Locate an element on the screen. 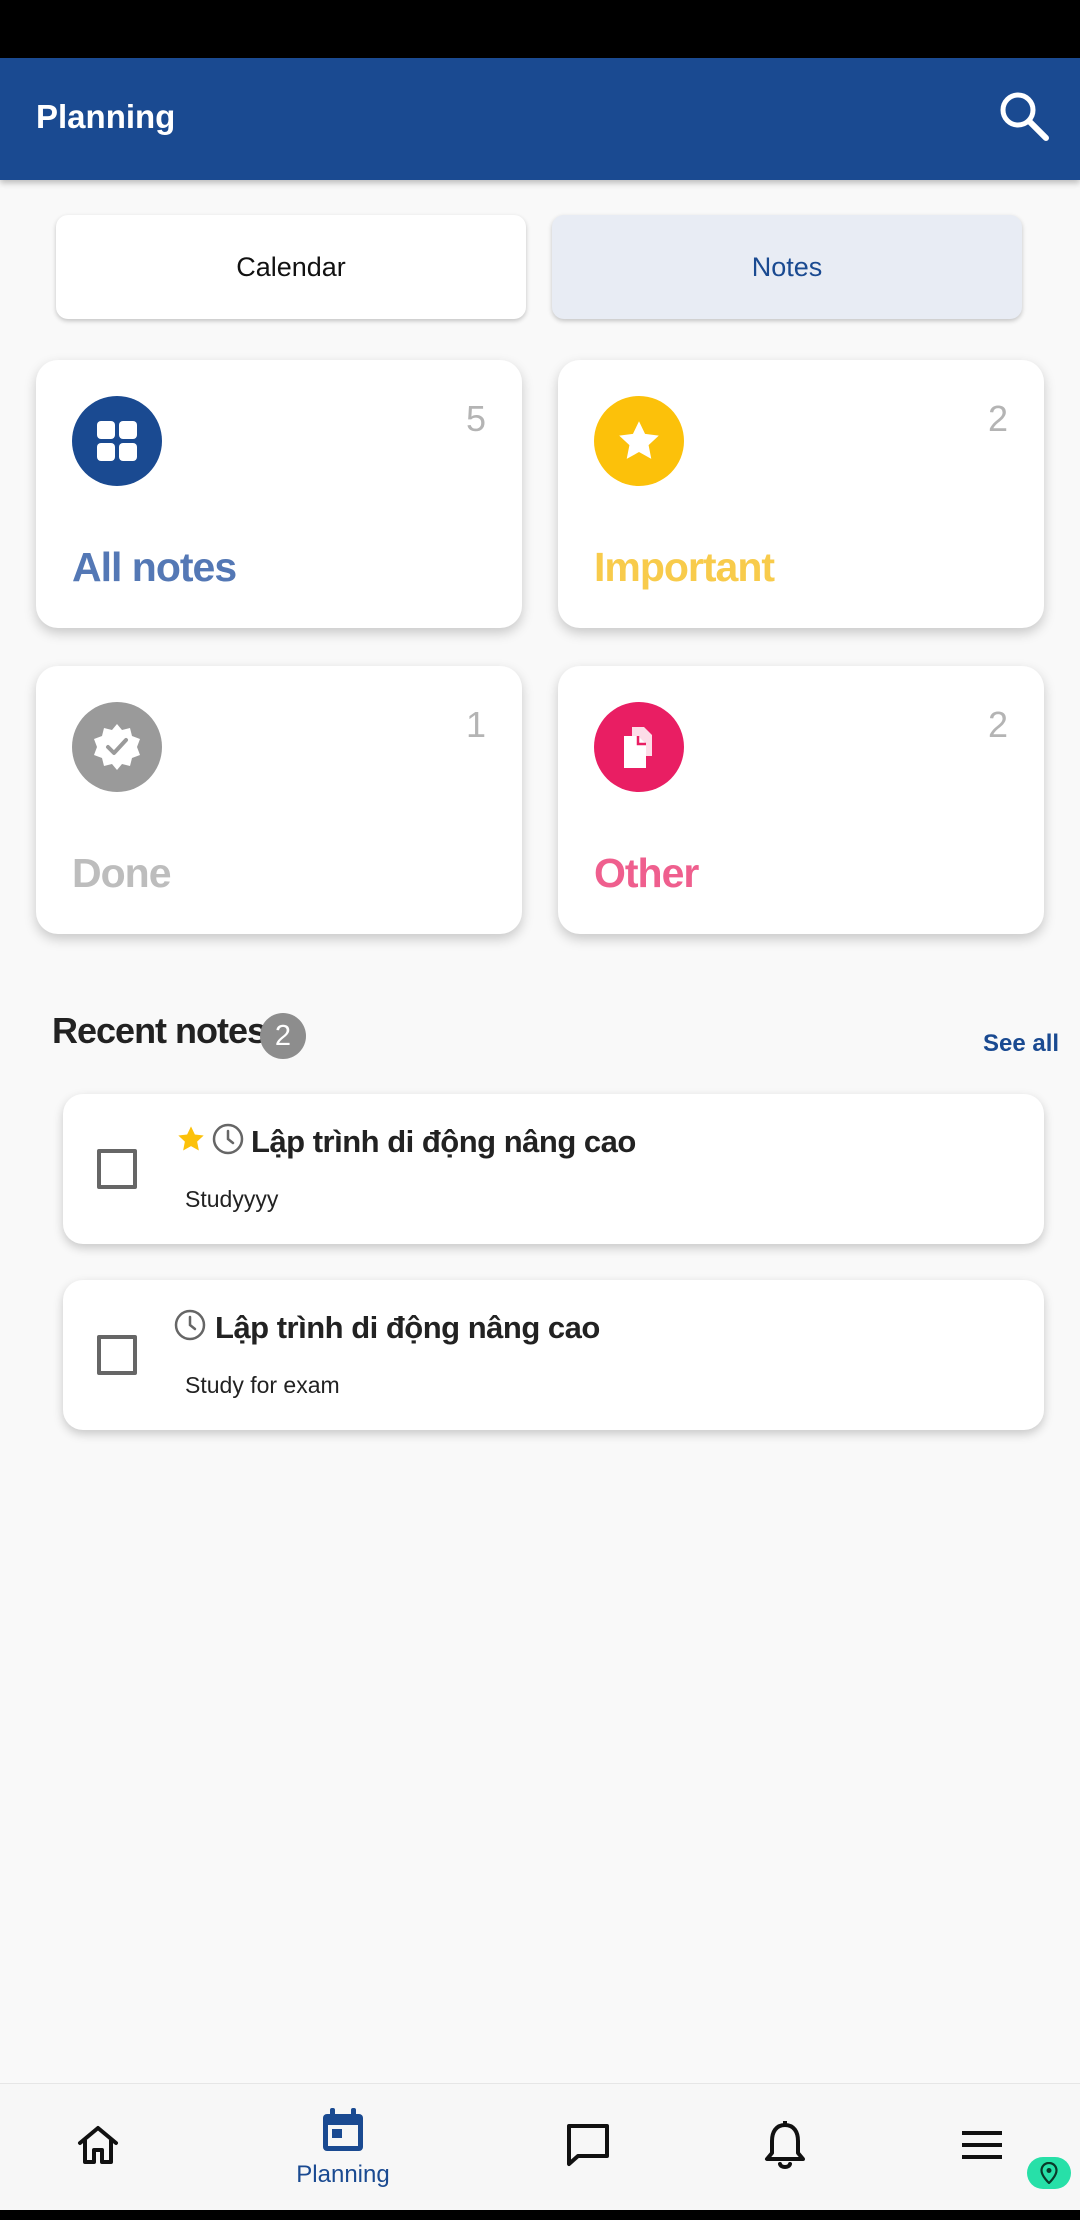 This screenshot has width=1080, height=2220. nav-planning: Planning is located at coordinates (343, 2147).